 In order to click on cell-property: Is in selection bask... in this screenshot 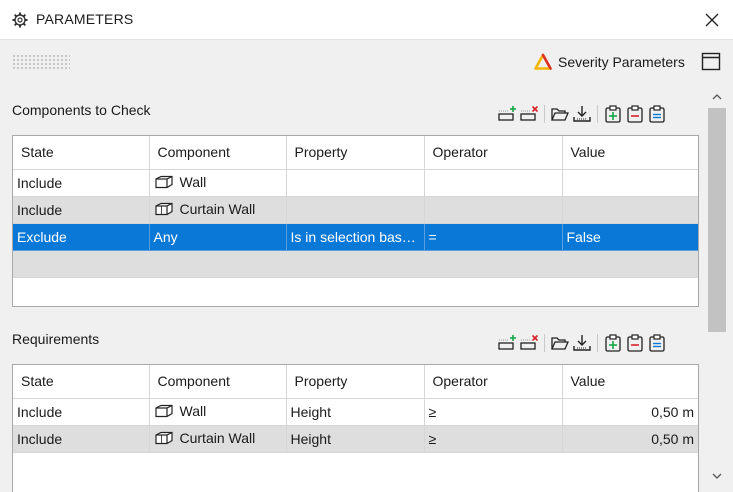, I will do `click(355, 237)`.